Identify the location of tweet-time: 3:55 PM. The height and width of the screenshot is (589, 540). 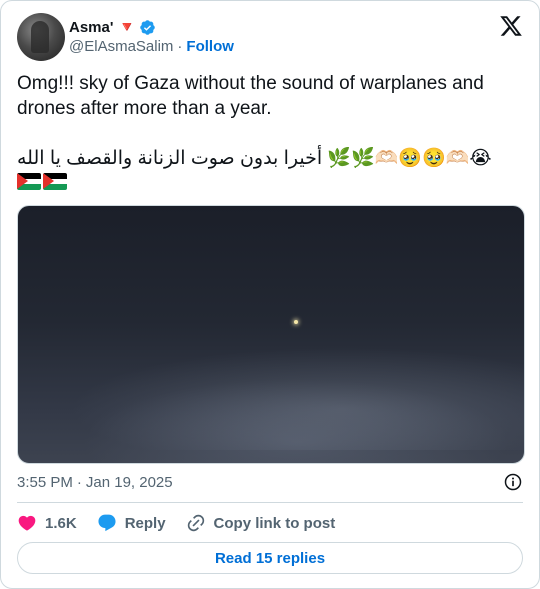
(45, 482).